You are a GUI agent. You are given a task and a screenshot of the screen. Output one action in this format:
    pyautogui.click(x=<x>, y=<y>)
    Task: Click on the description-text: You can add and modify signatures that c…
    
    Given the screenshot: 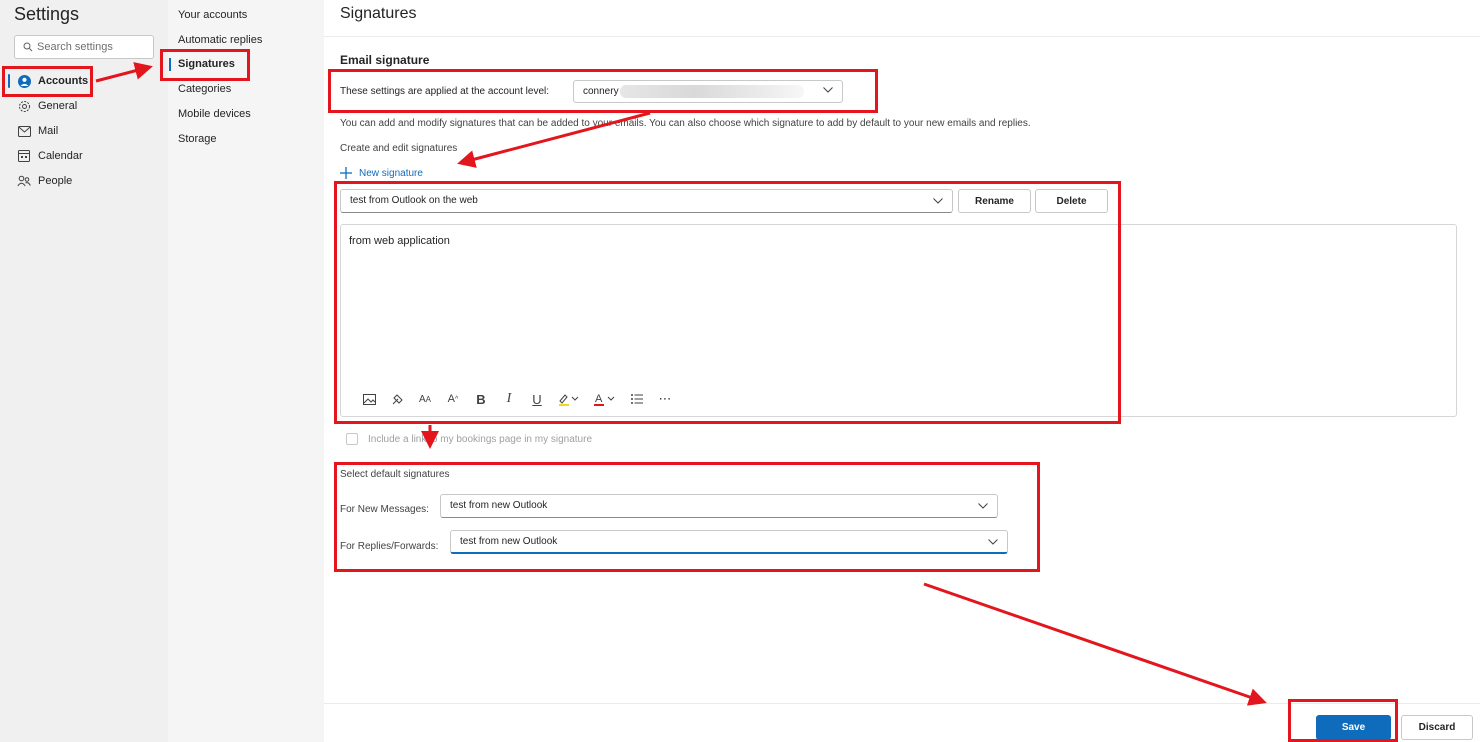 What is the action you would take?
    pyautogui.click(x=685, y=123)
    